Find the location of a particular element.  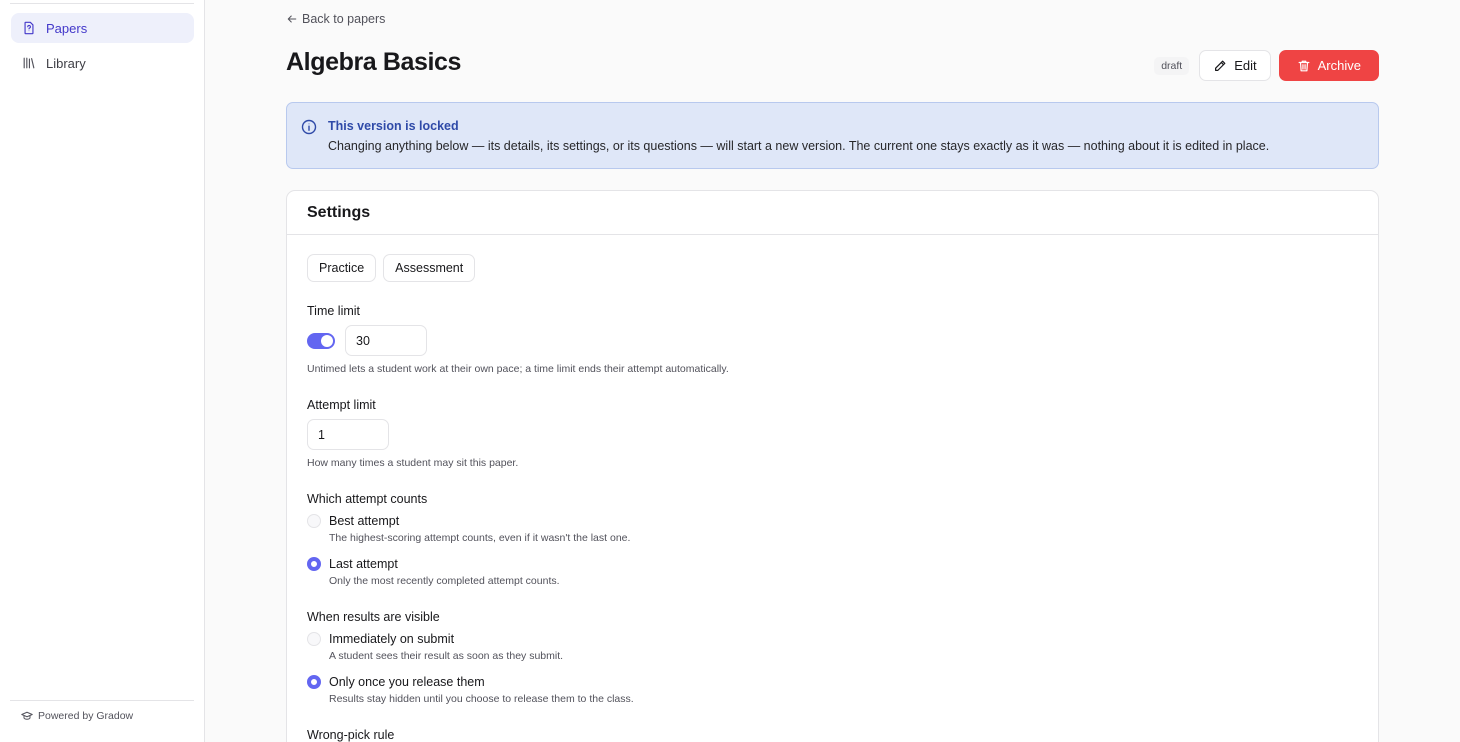

best-attempt-label: Best attempt is located at coordinates (364, 521).